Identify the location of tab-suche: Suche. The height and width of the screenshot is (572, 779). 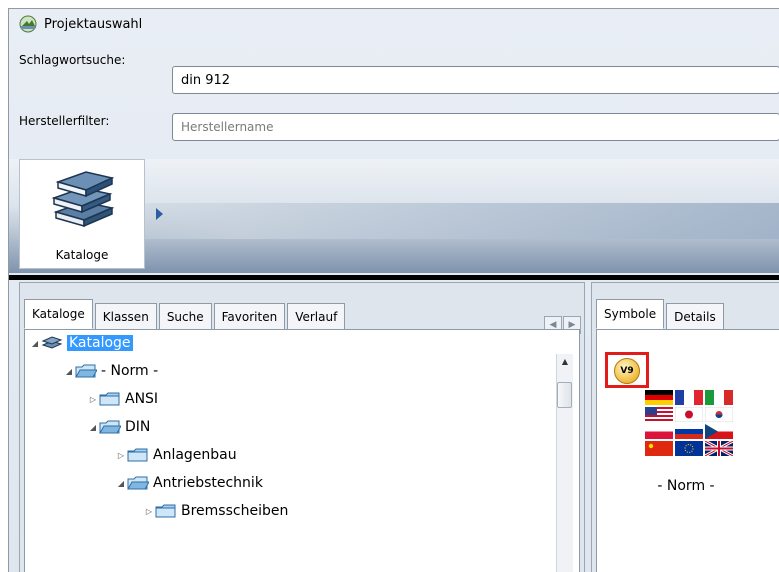
(185, 316).